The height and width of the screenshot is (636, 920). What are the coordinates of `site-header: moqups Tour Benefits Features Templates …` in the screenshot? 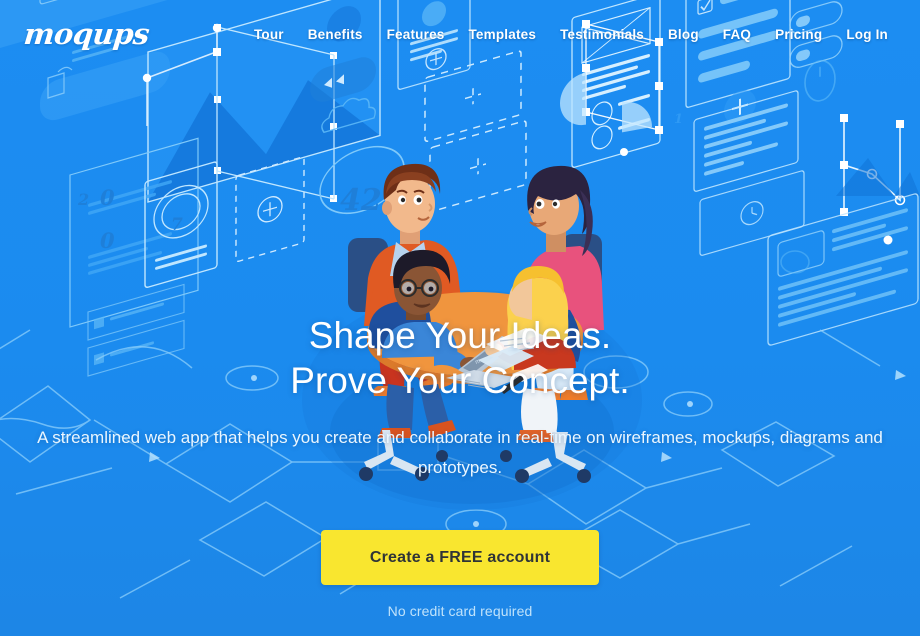 It's located at (460, 34).